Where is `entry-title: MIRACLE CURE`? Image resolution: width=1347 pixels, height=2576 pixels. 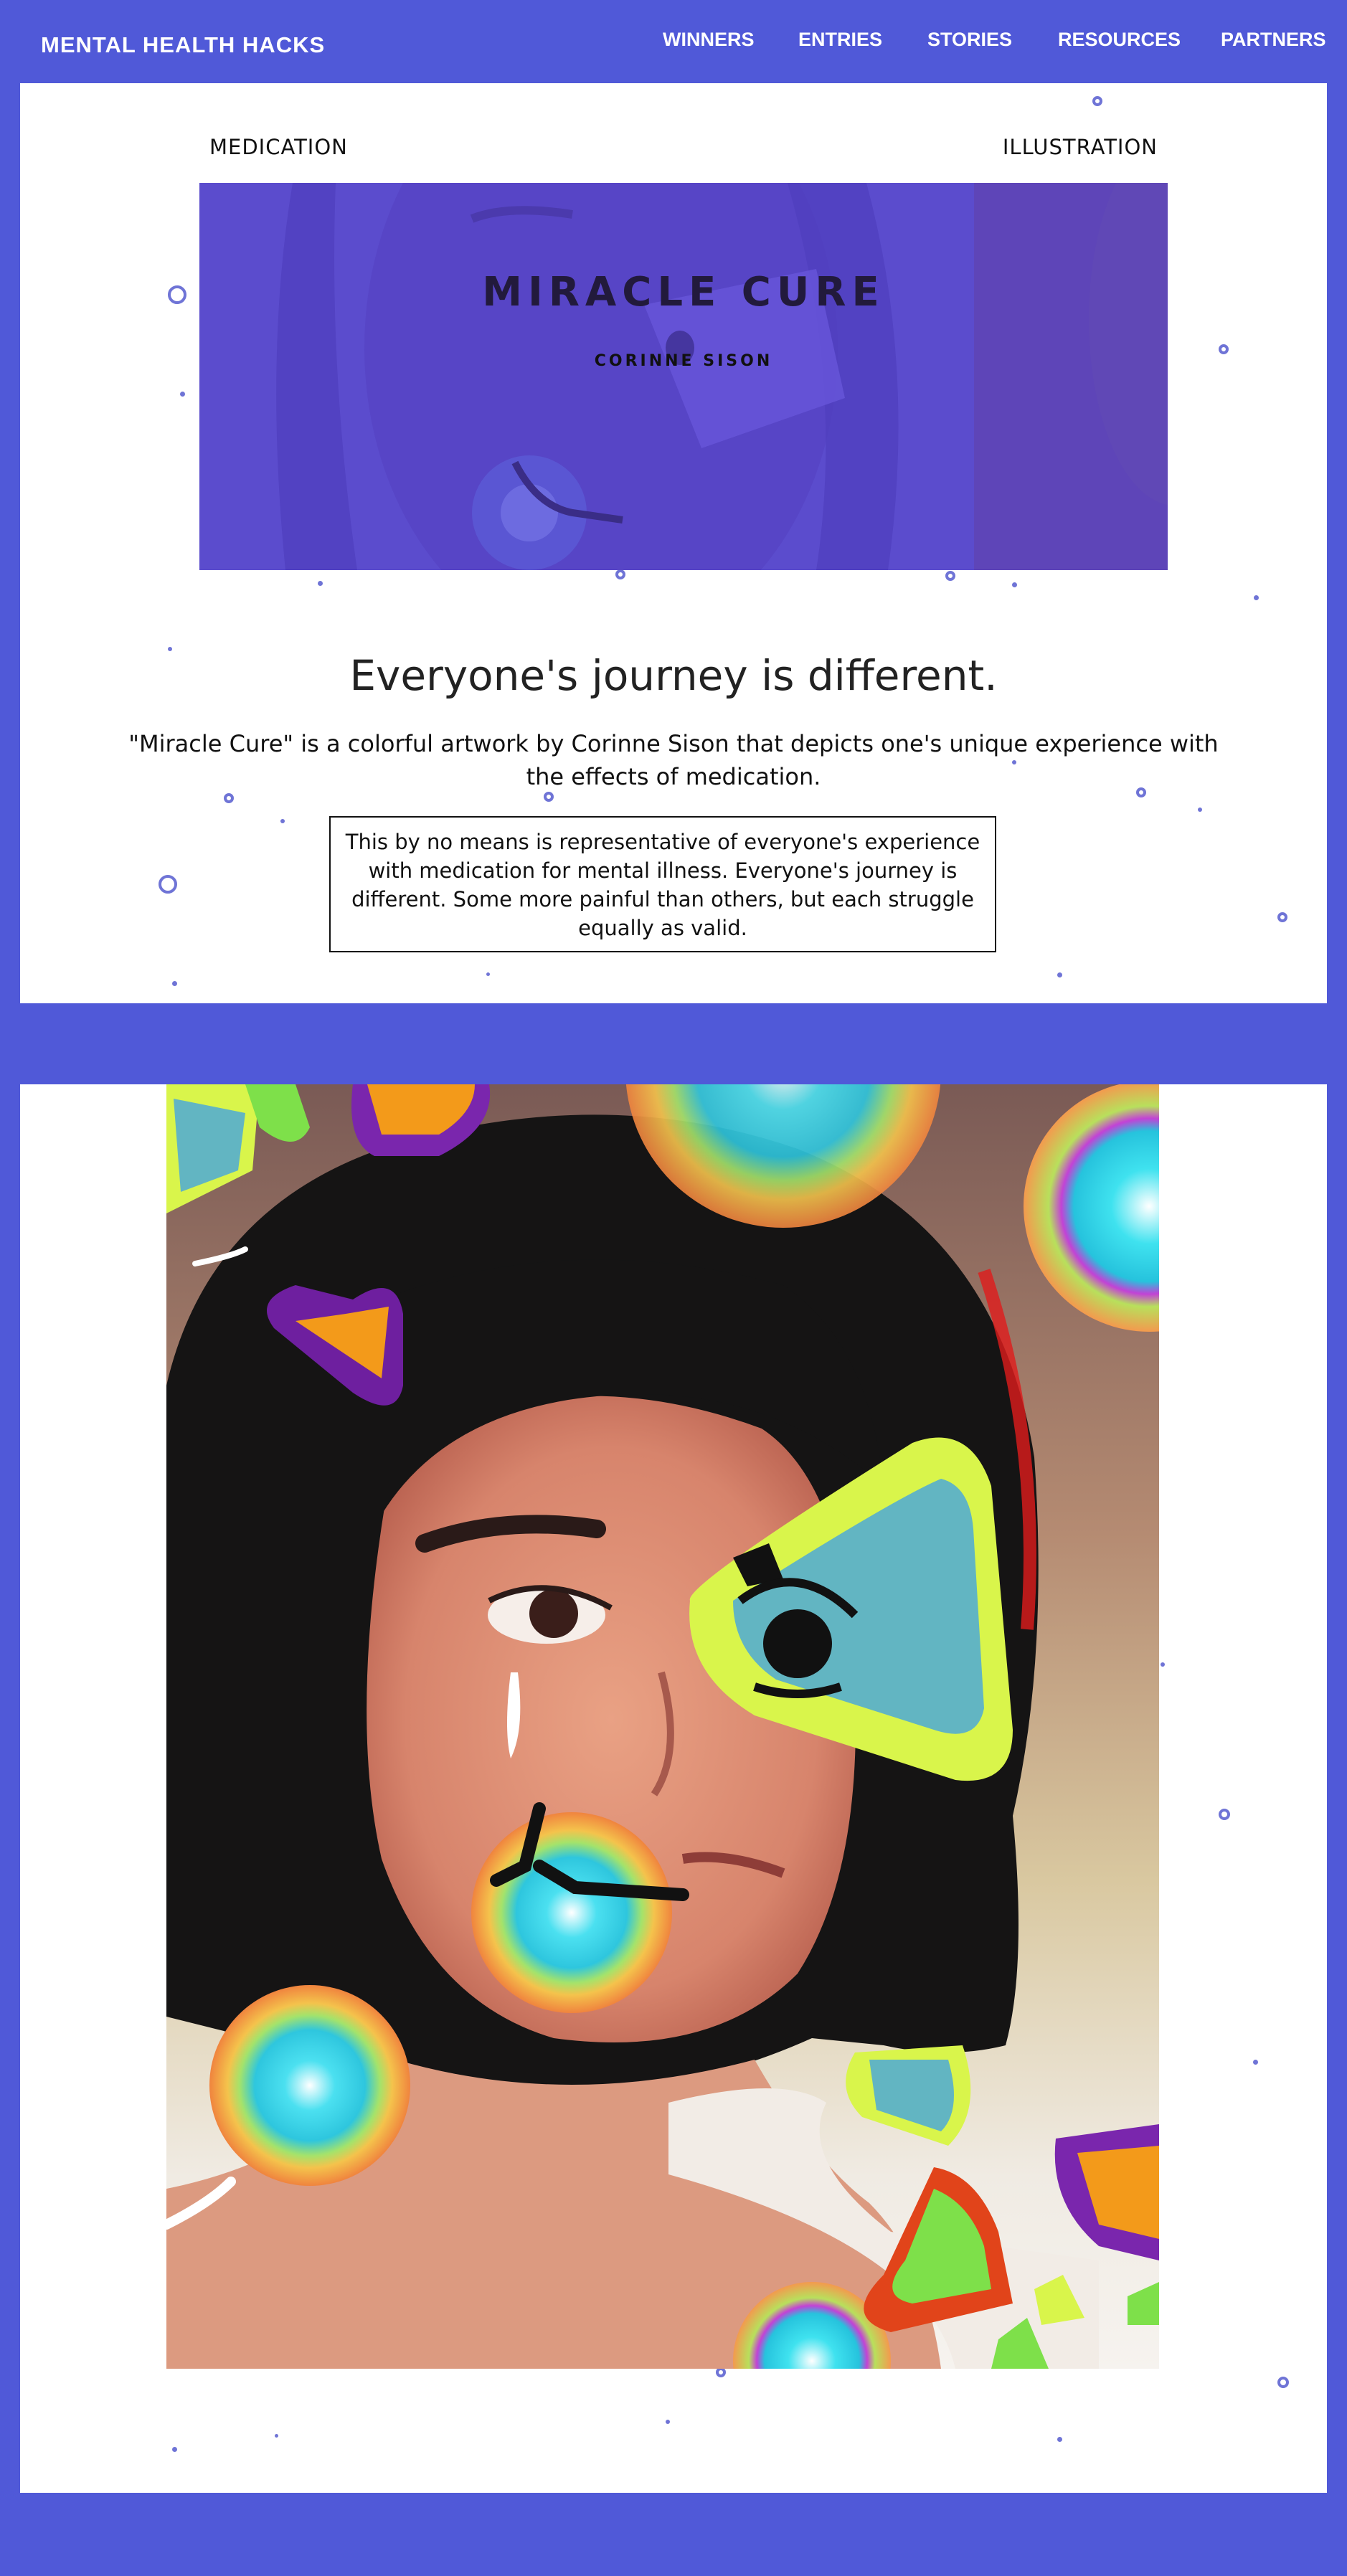 entry-title: MIRACLE CURE is located at coordinates (684, 292).